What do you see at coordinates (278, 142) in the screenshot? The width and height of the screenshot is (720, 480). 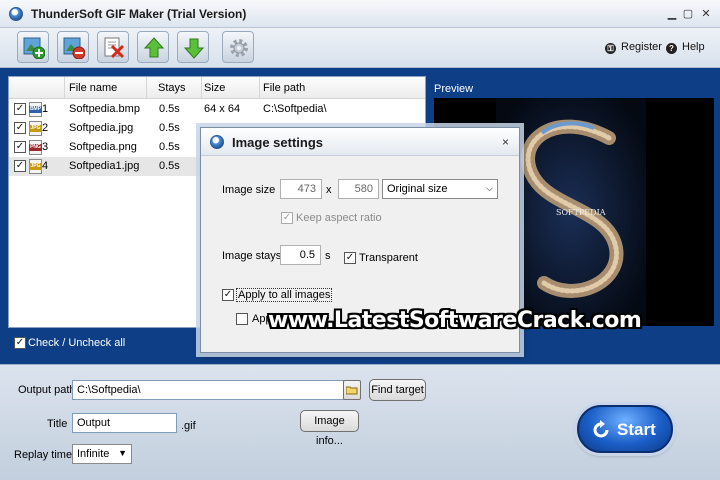 I see `dialog-title: Image settings` at bounding box center [278, 142].